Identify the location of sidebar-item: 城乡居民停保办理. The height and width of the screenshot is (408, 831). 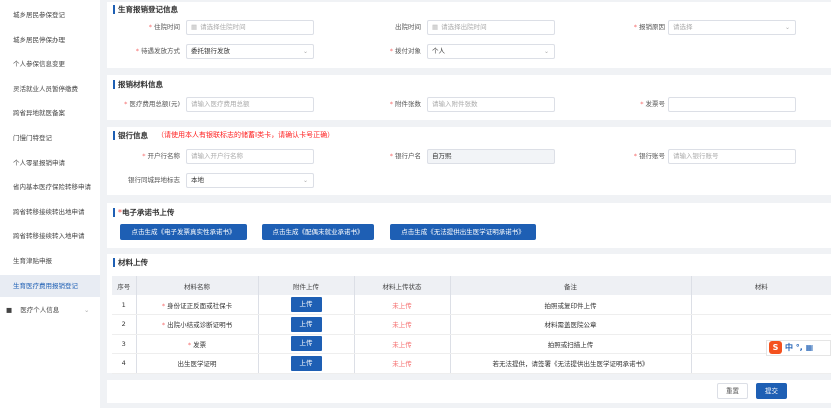
(50, 40).